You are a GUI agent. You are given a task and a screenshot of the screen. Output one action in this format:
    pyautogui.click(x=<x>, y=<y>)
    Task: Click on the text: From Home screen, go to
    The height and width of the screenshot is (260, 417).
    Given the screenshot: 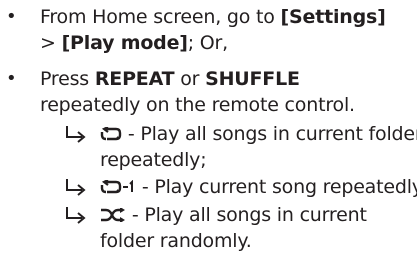 What is the action you would take?
    pyautogui.click(x=160, y=17)
    